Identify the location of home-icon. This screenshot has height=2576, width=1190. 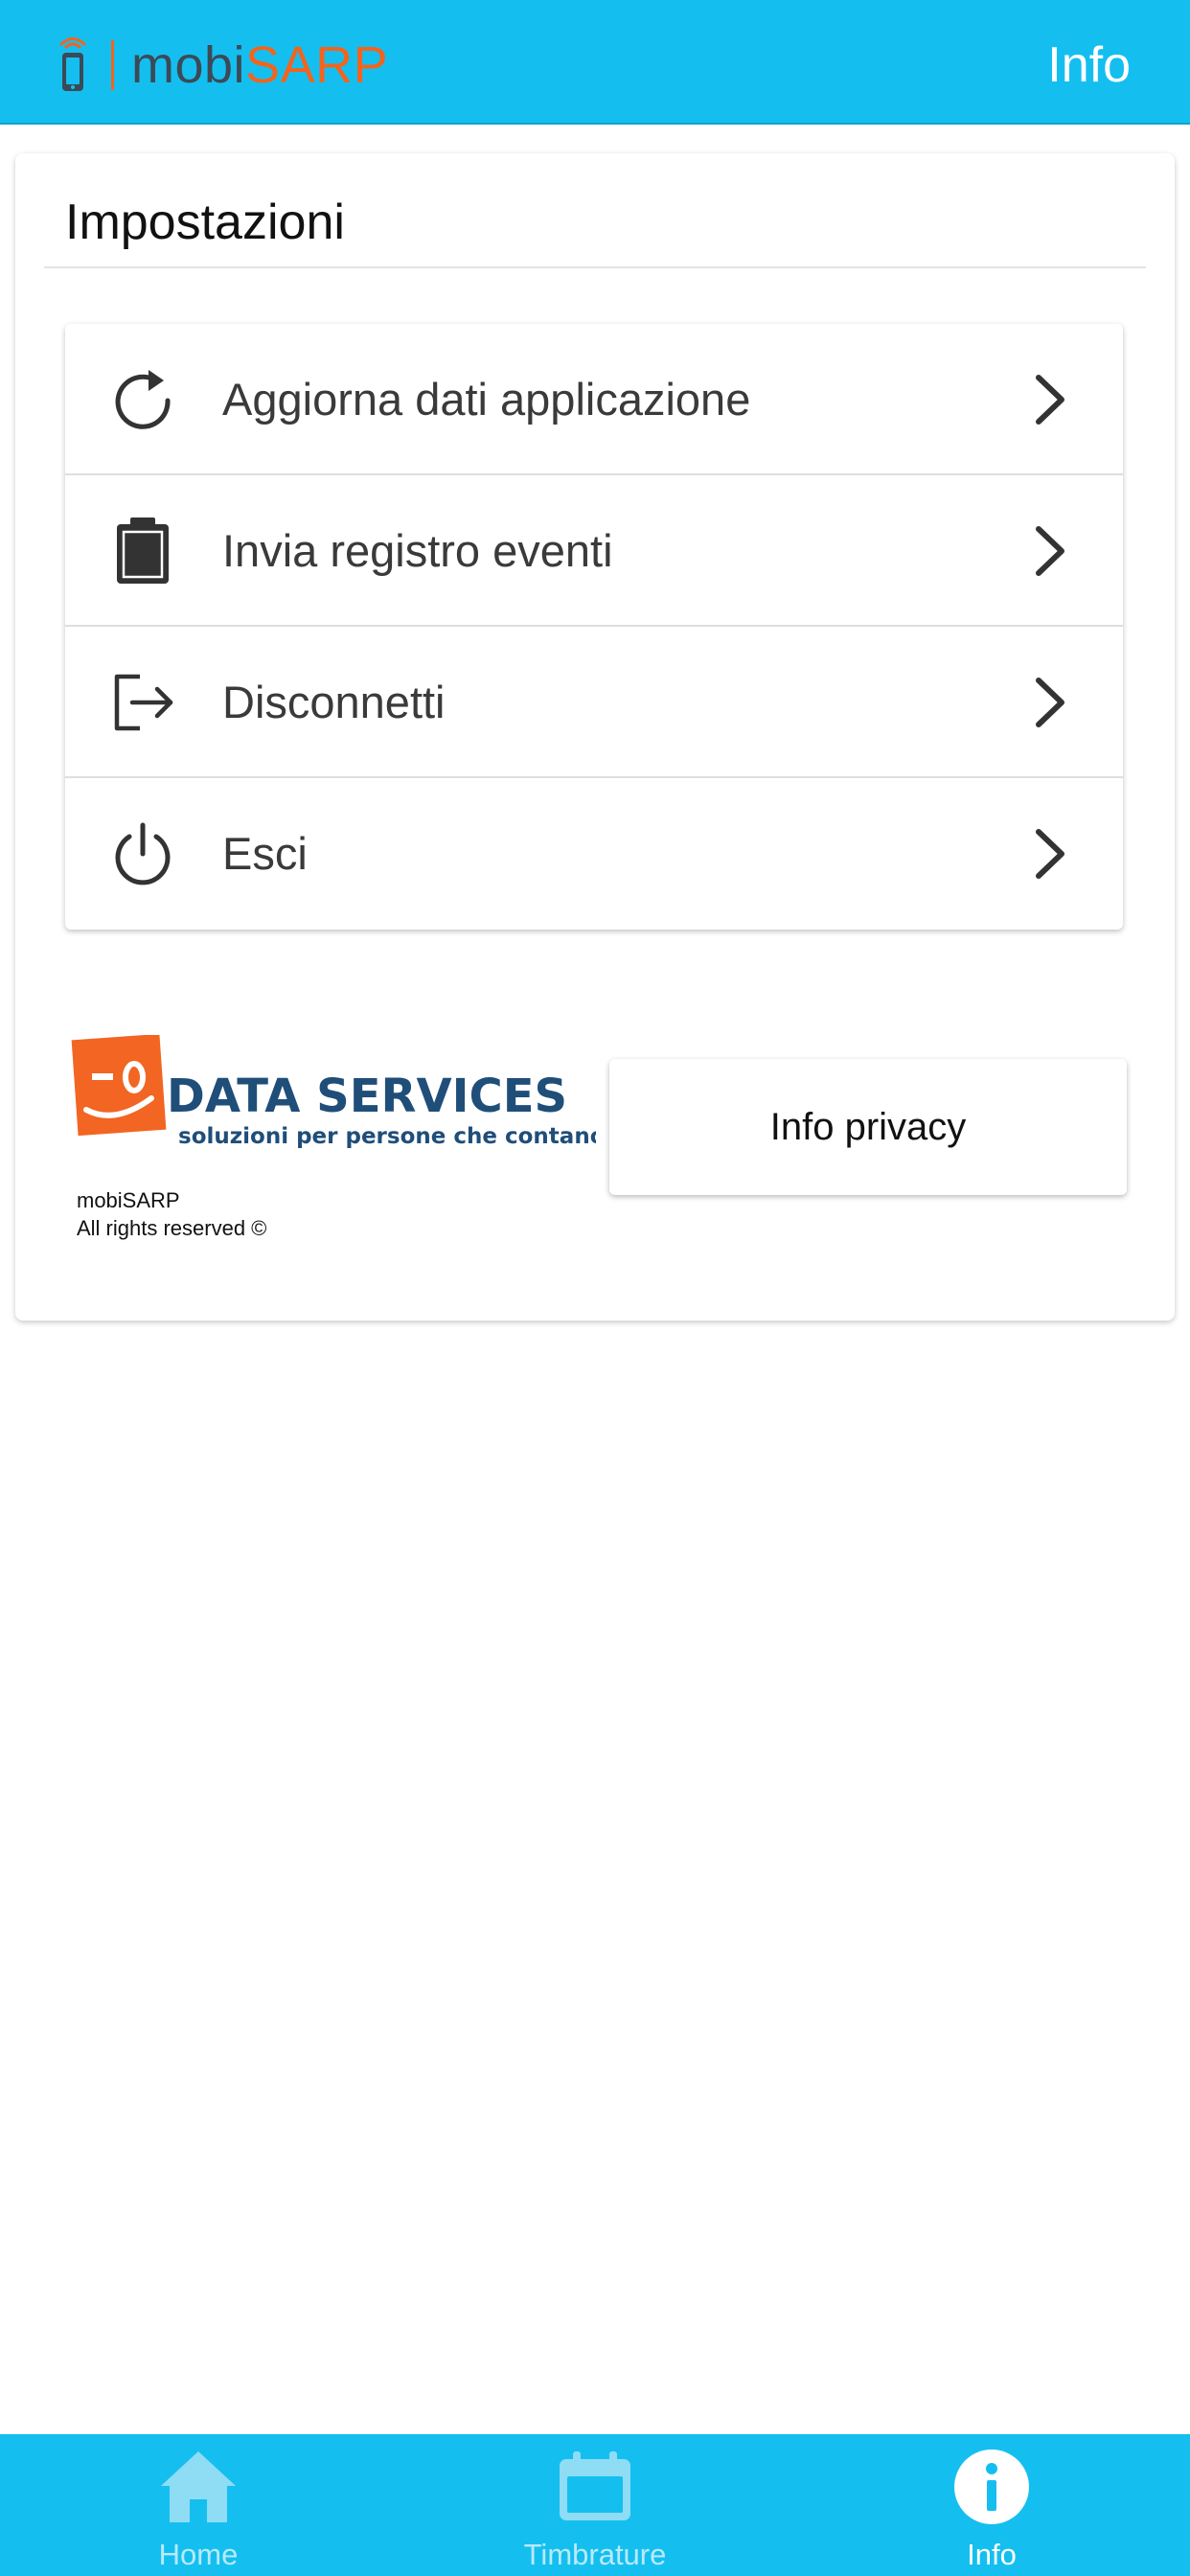
(199, 2486).